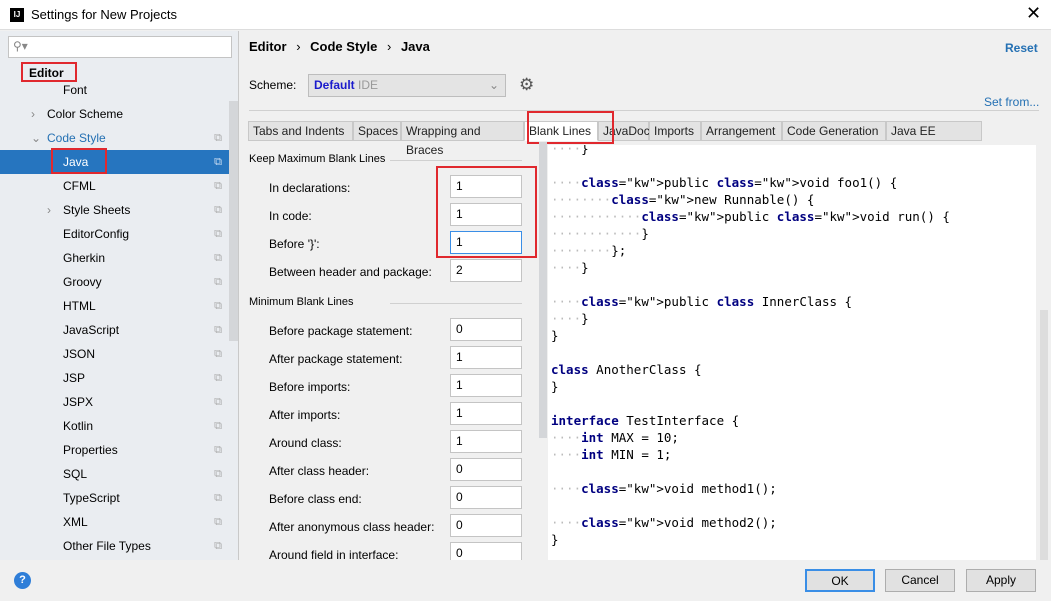  Describe the element at coordinates (486, 212) in the screenshot. I see `highlight-keep-fields` at that location.